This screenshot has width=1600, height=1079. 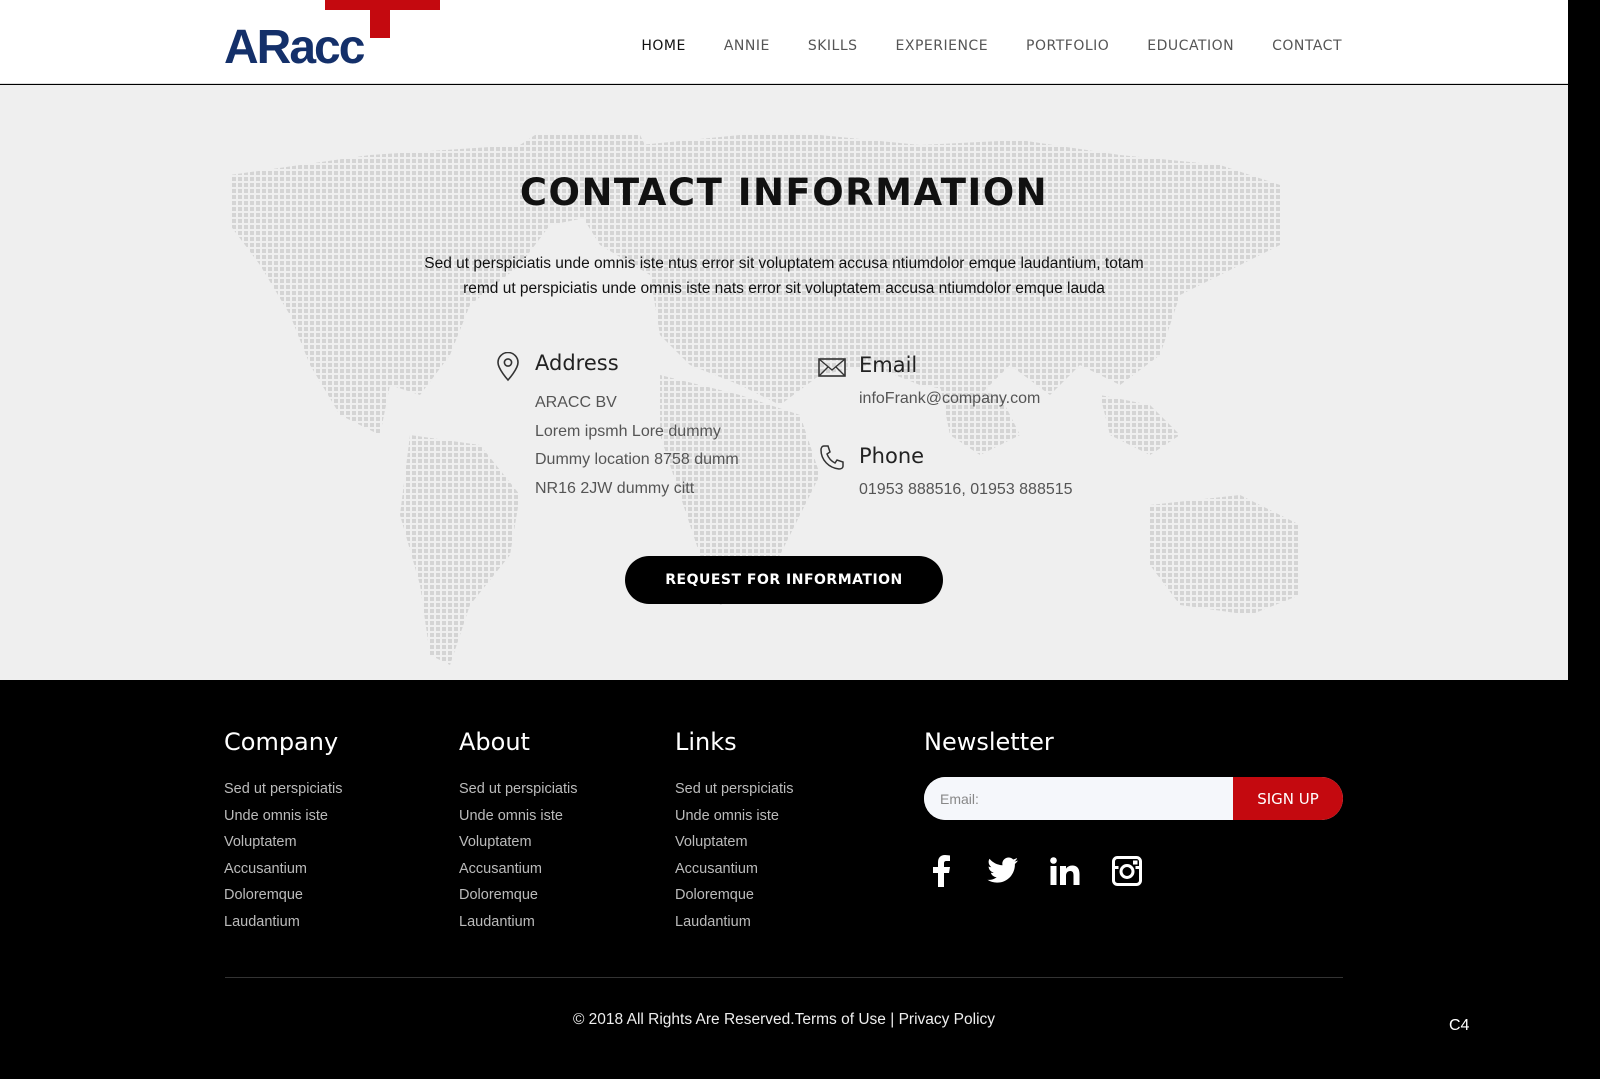 What do you see at coordinates (833, 46) in the screenshot?
I see `nav-item-skills: SKILLS` at bounding box center [833, 46].